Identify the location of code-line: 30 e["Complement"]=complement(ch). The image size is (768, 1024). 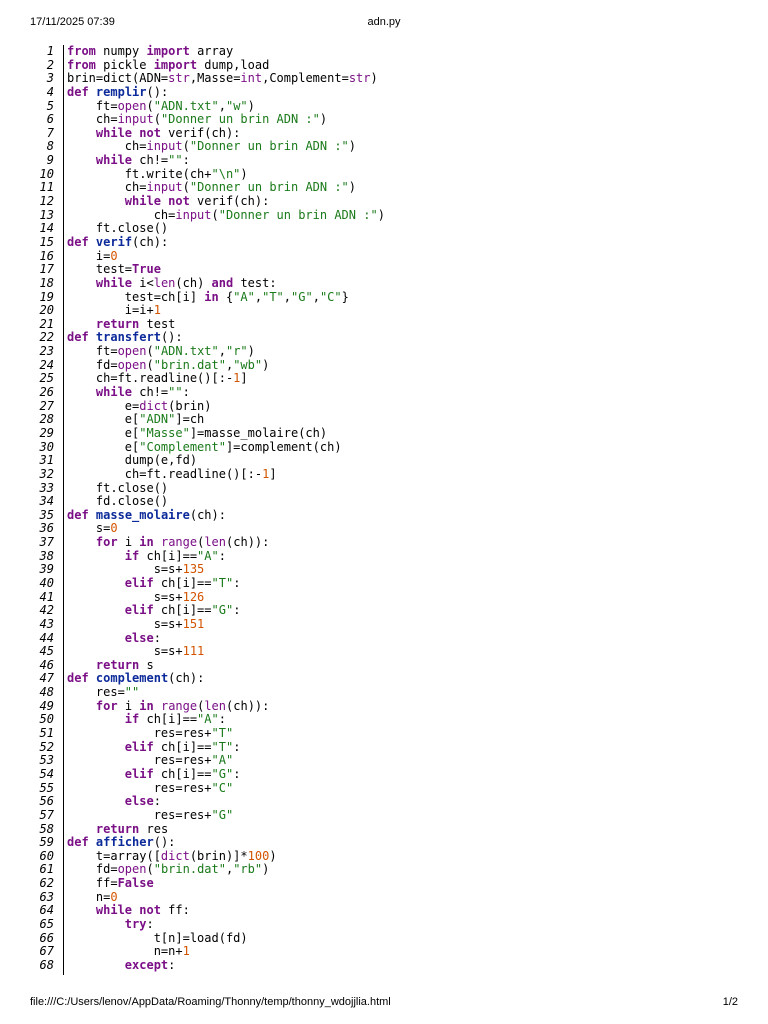
(385, 447).